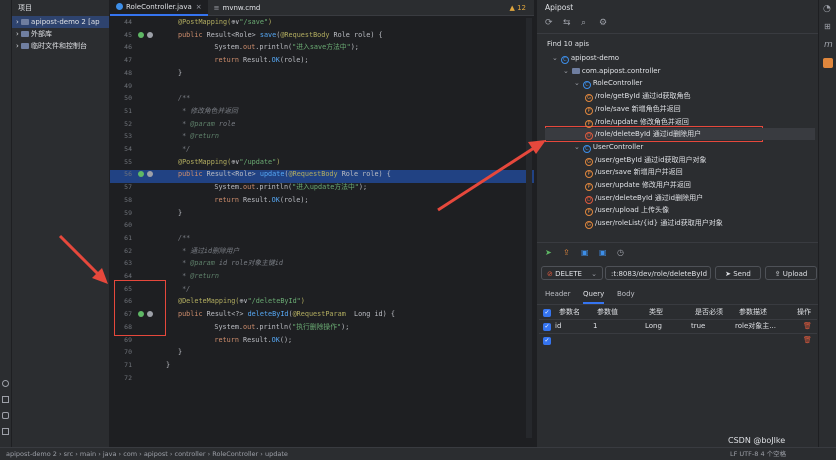  What do you see at coordinates (80, 256) in the screenshot?
I see `arrow-left` at bounding box center [80, 256].